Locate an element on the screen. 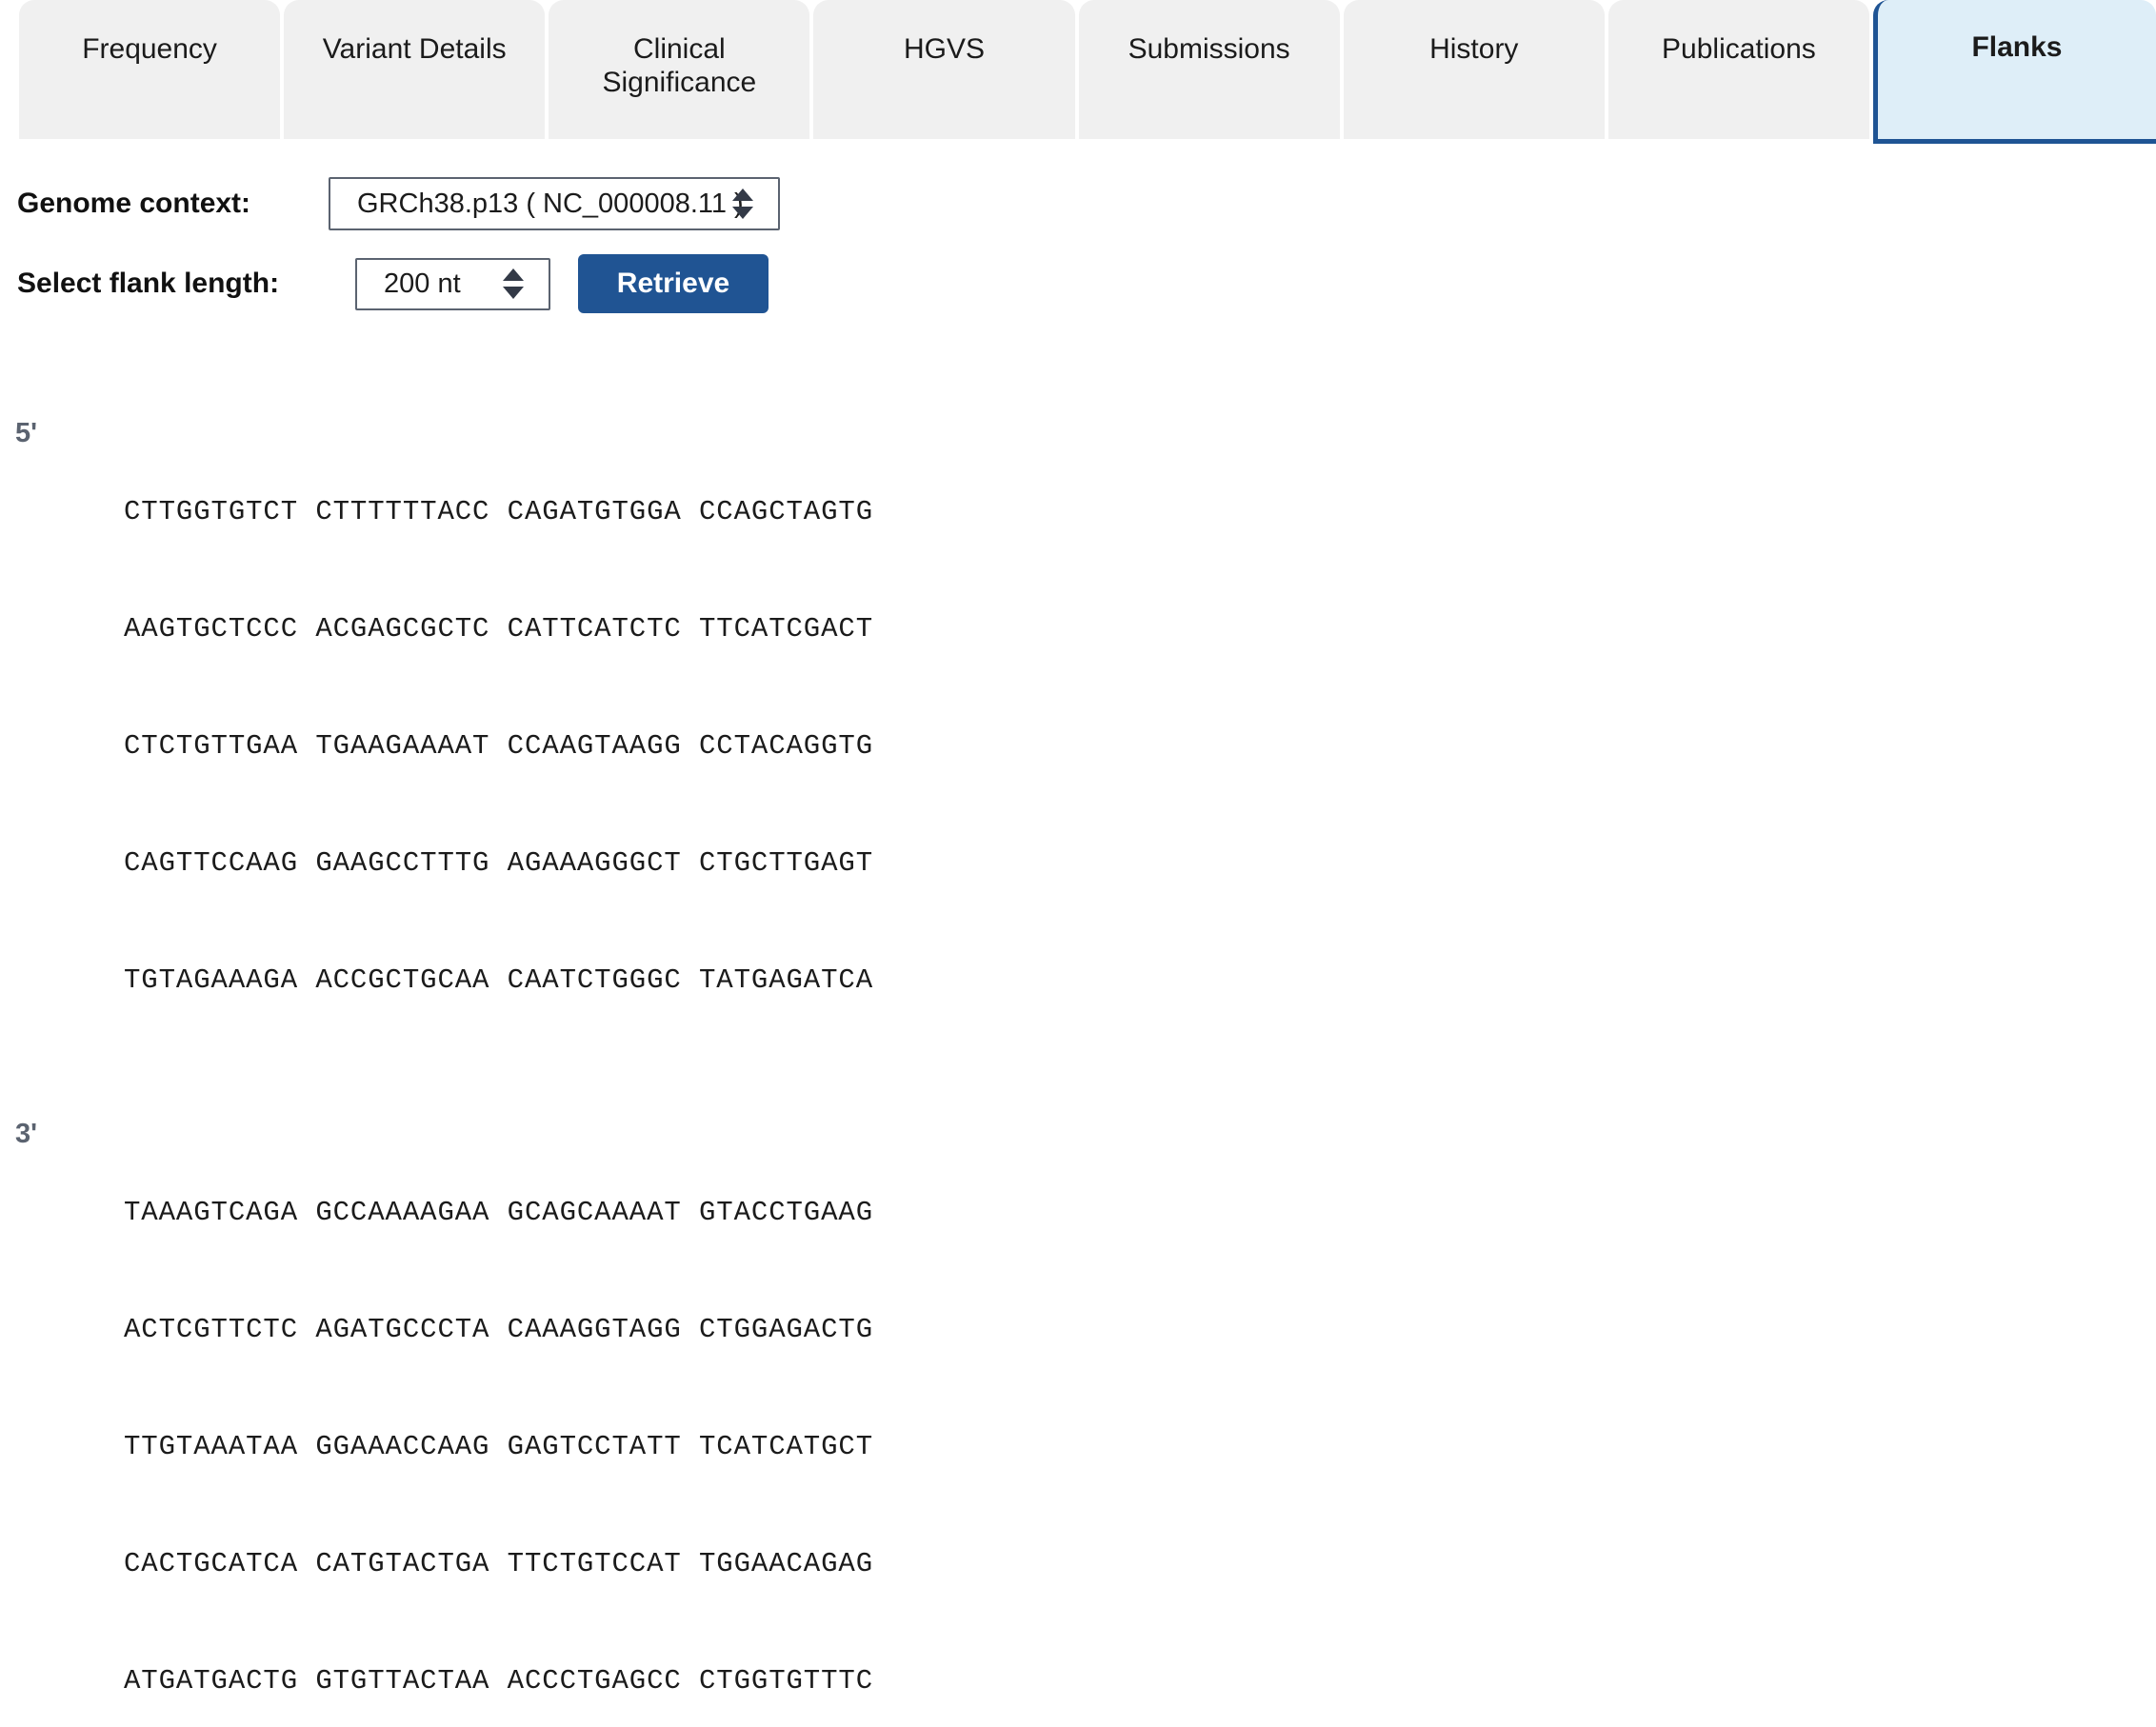 The image size is (2156, 1727). flank-length-label: Select flank length: is located at coordinates (148, 283).